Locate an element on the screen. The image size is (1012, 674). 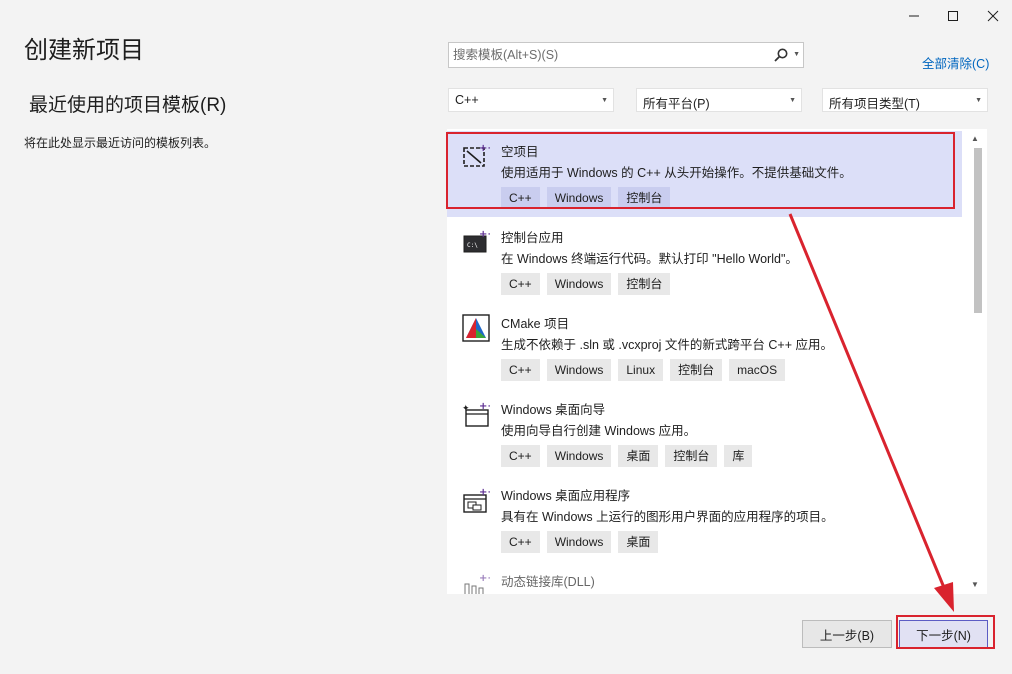
minimize-icon is located at coordinates (914, 16).